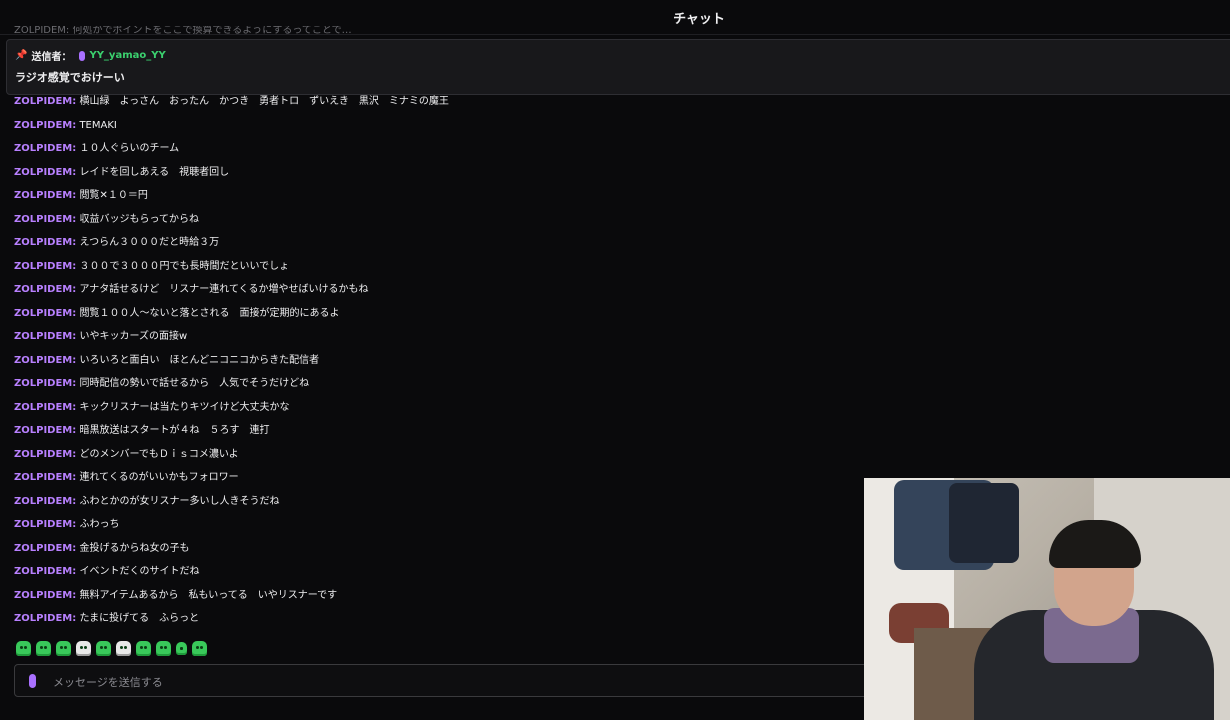 The width and height of the screenshot is (1230, 720). I want to click on green-face-emote, so click(199, 648).